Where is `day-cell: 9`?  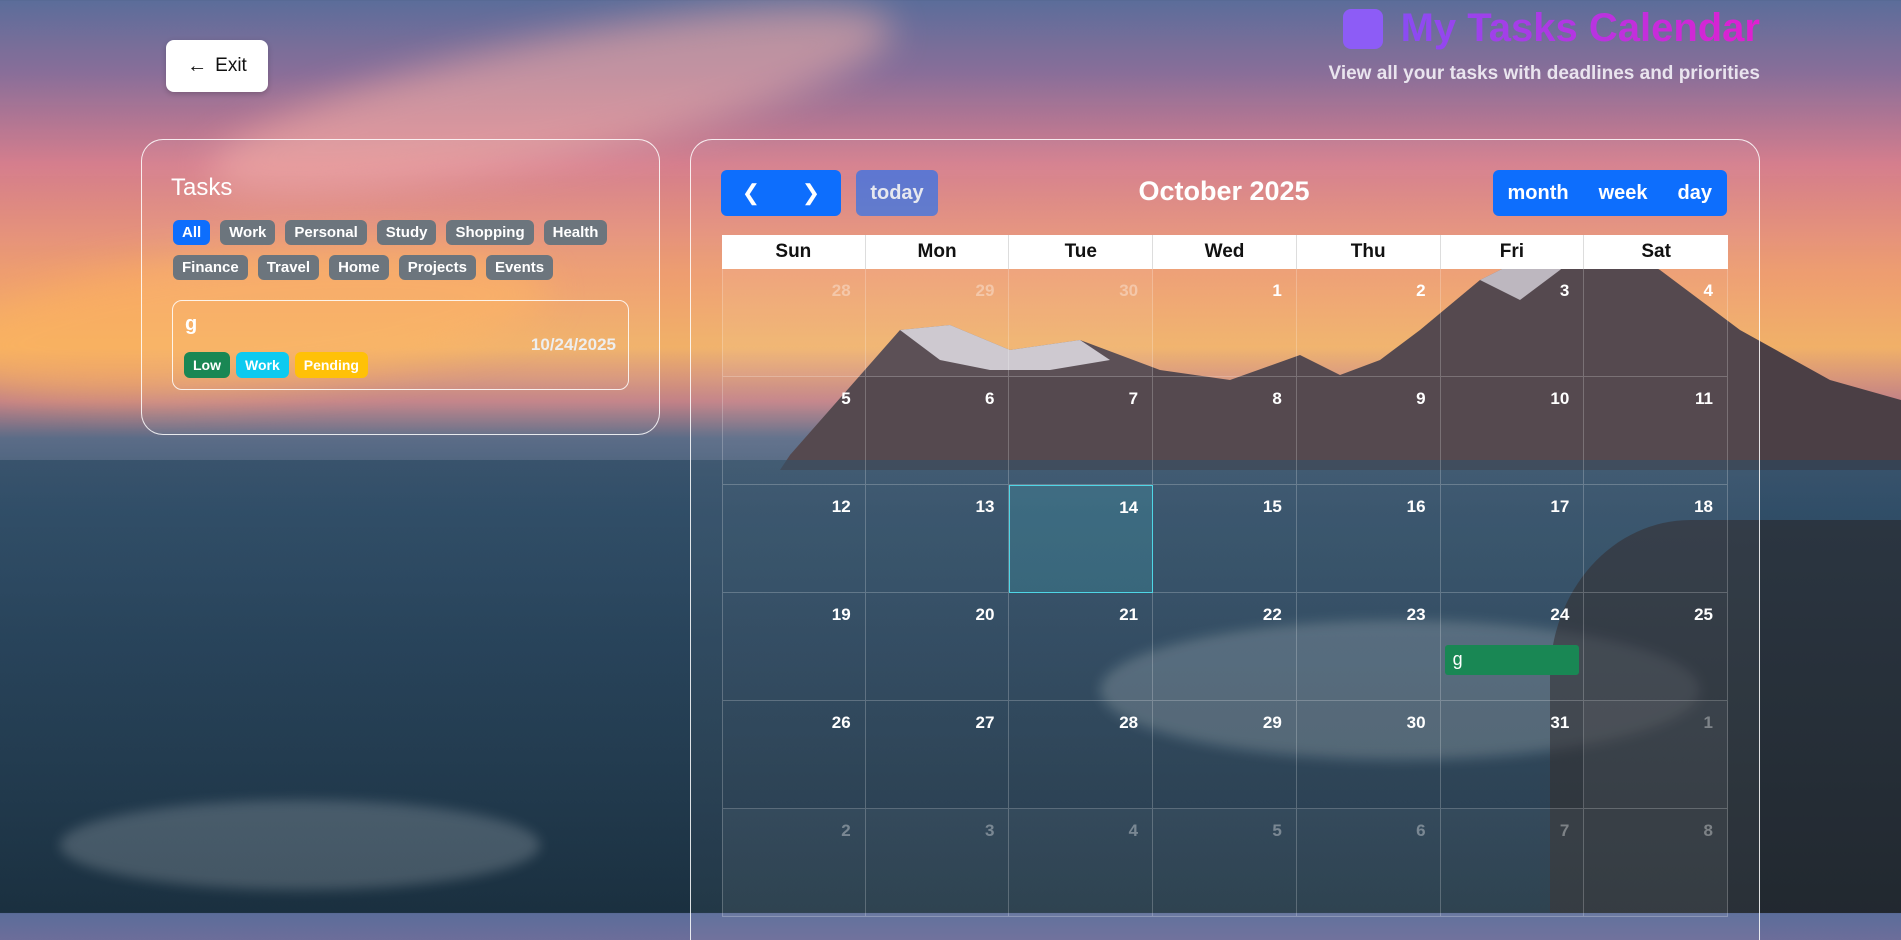
day-cell: 9 is located at coordinates (1368, 431).